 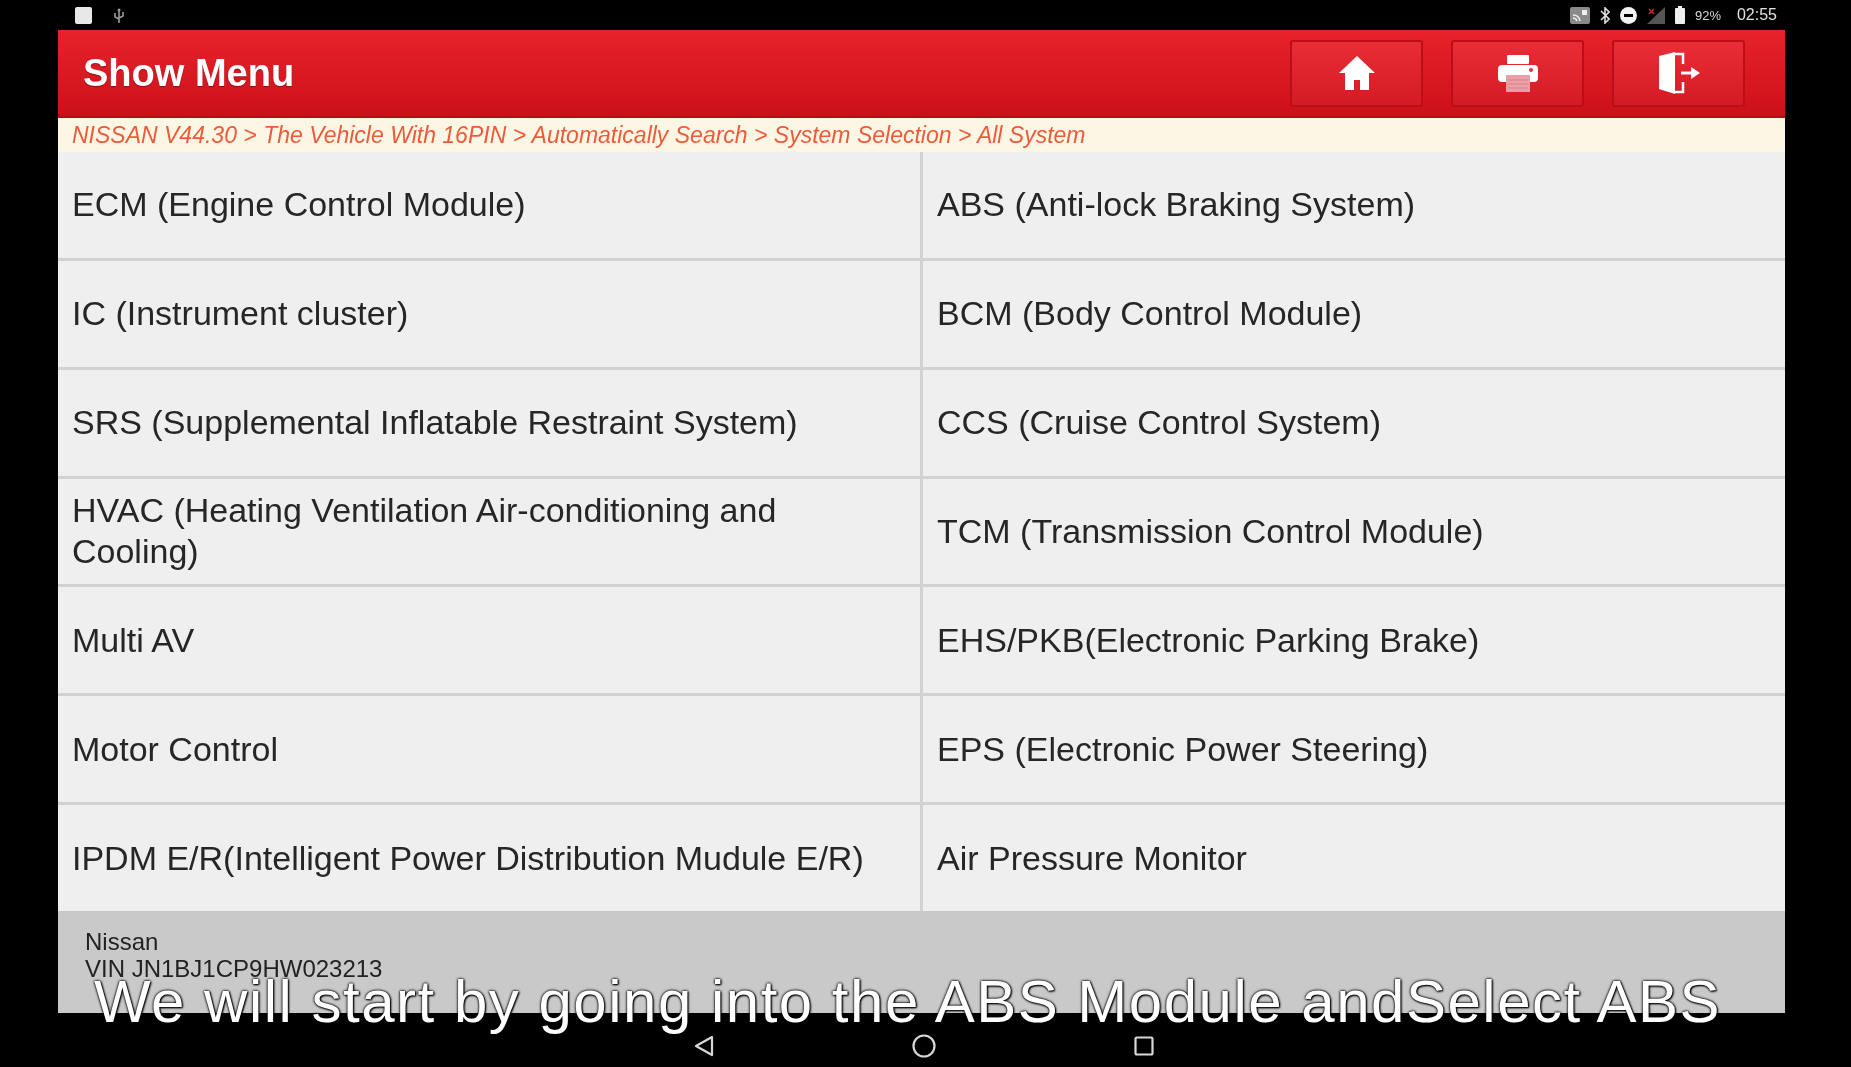 What do you see at coordinates (489, 422) in the screenshot?
I see `system-item: SRS (Supplemental Inflatable Restraint System)` at bounding box center [489, 422].